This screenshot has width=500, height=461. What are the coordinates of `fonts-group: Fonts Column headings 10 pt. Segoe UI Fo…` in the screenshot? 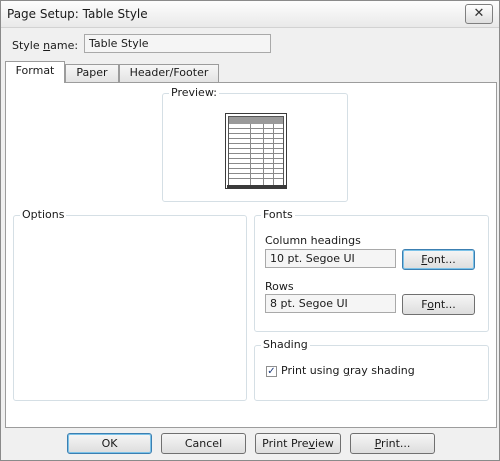 It's located at (371, 270).